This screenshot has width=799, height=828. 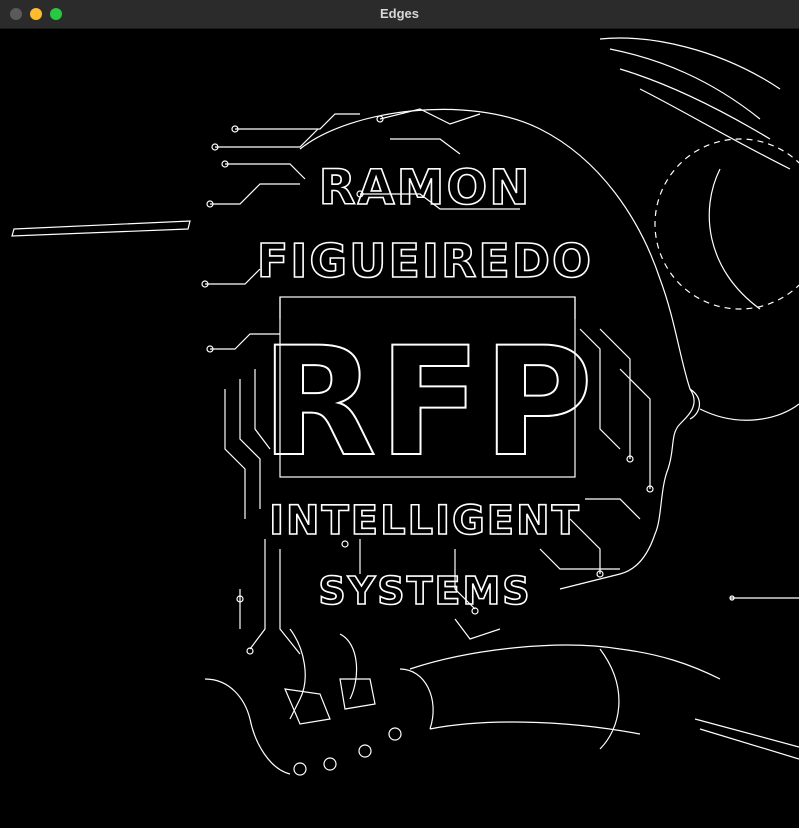 I want to click on name-line-2: FIGUEIREDO, so click(x=425, y=261).